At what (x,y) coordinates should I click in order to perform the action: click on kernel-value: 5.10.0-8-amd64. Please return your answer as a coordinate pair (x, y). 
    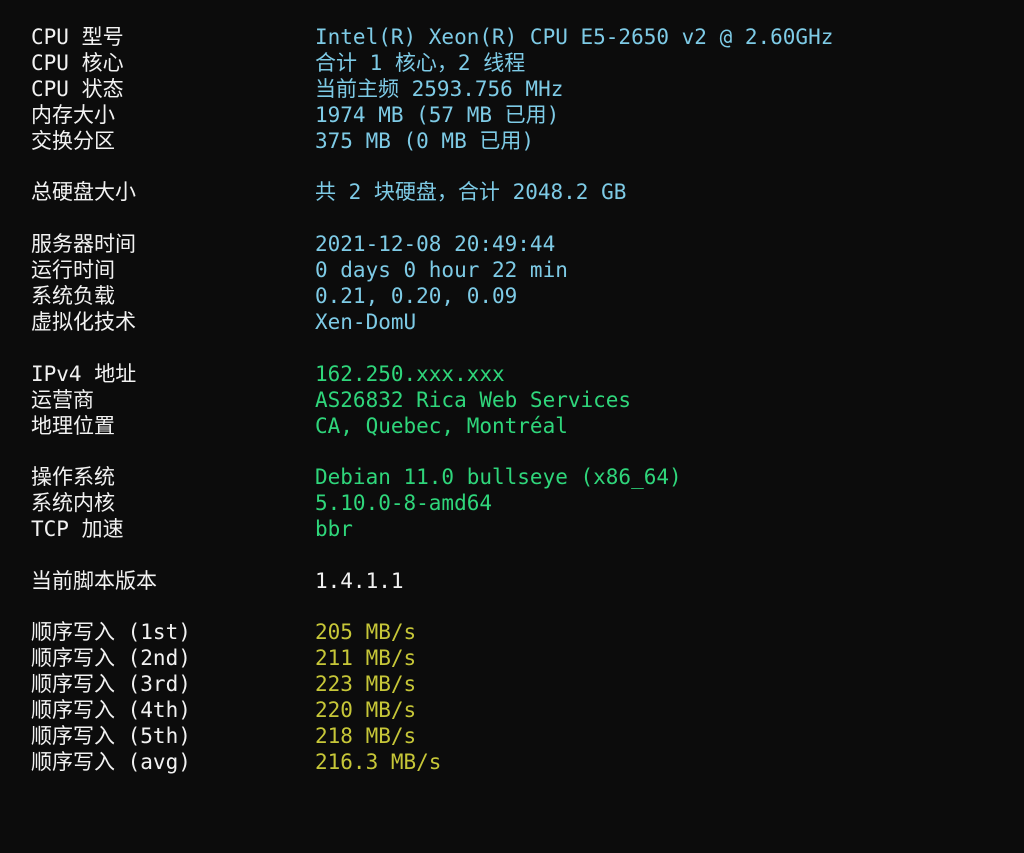
    Looking at the image, I should click on (404, 503).